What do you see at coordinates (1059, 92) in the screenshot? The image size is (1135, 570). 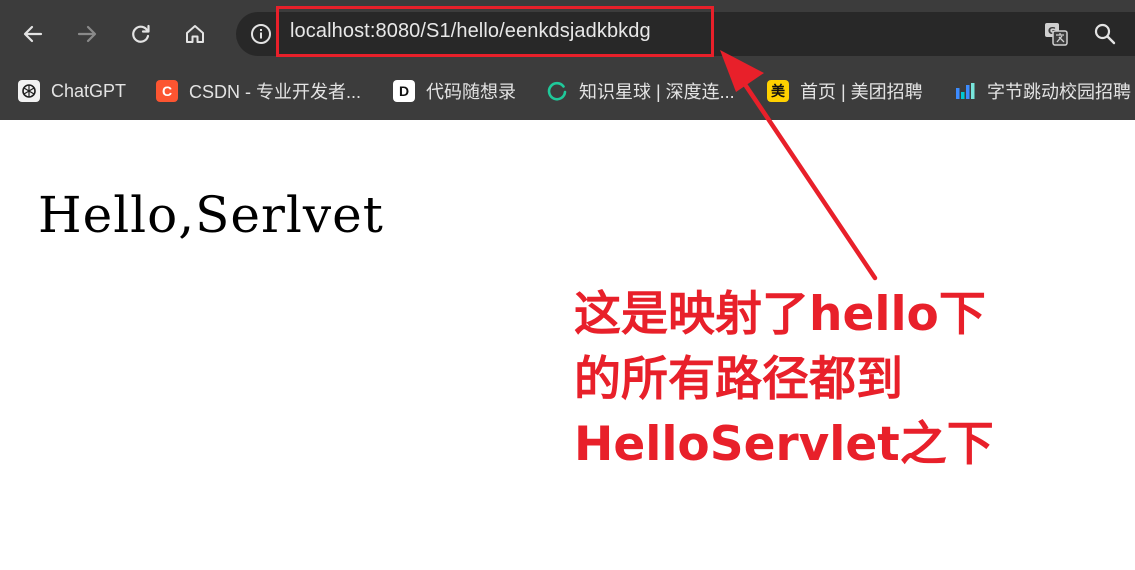 I see `bookmark-label: 字节跳动校园招聘` at bounding box center [1059, 92].